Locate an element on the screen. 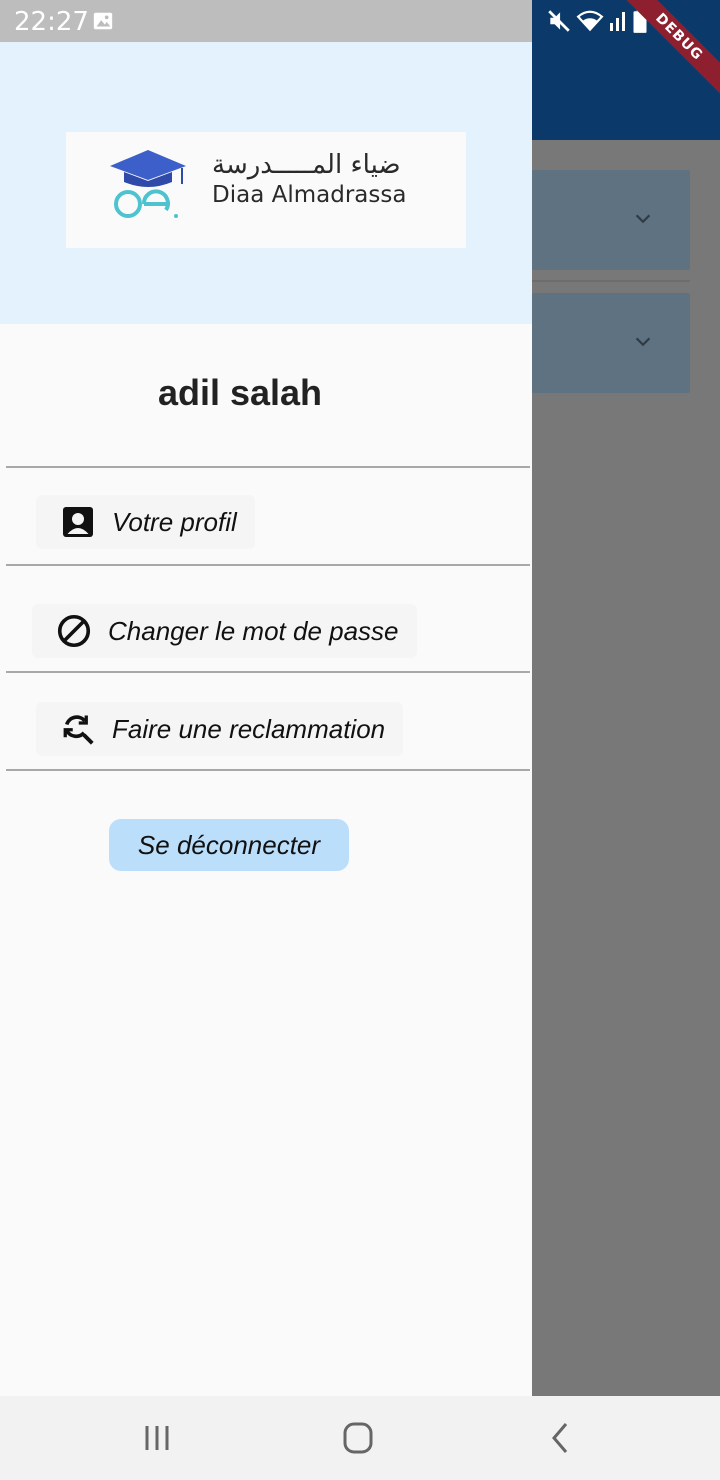 The width and height of the screenshot is (720, 1480). image-icon is located at coordinates (103, 21).